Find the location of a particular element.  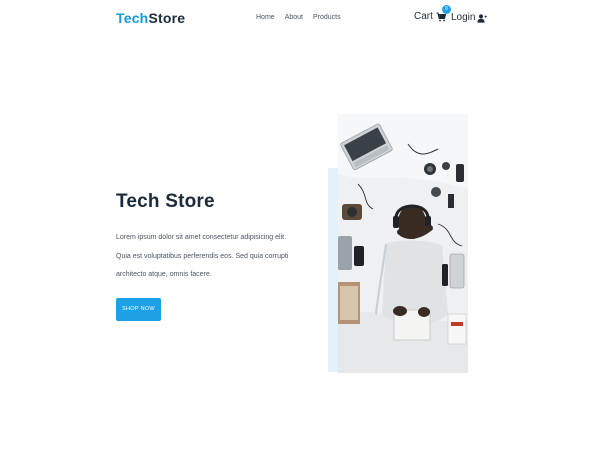

login-link: Login is located at coordinates (469, 18).